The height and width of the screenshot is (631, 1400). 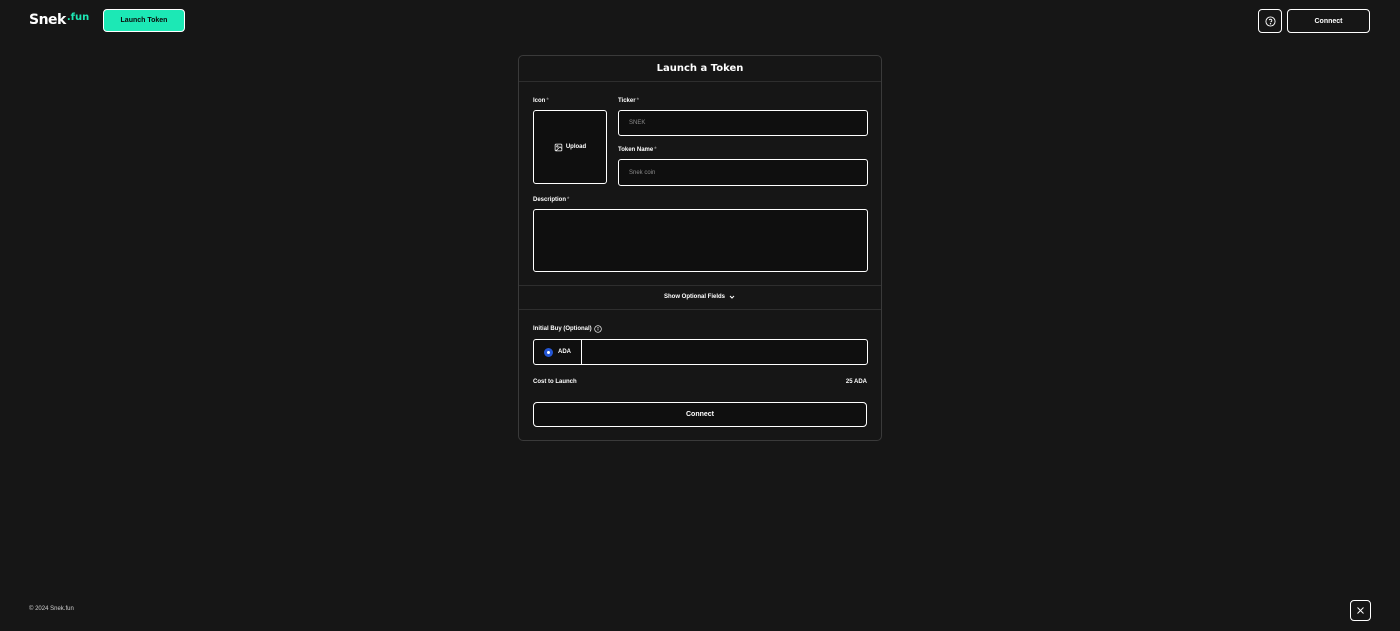 I want to click on optional-toggle-label: Show Optional Fields, so click(x=694, y=297).